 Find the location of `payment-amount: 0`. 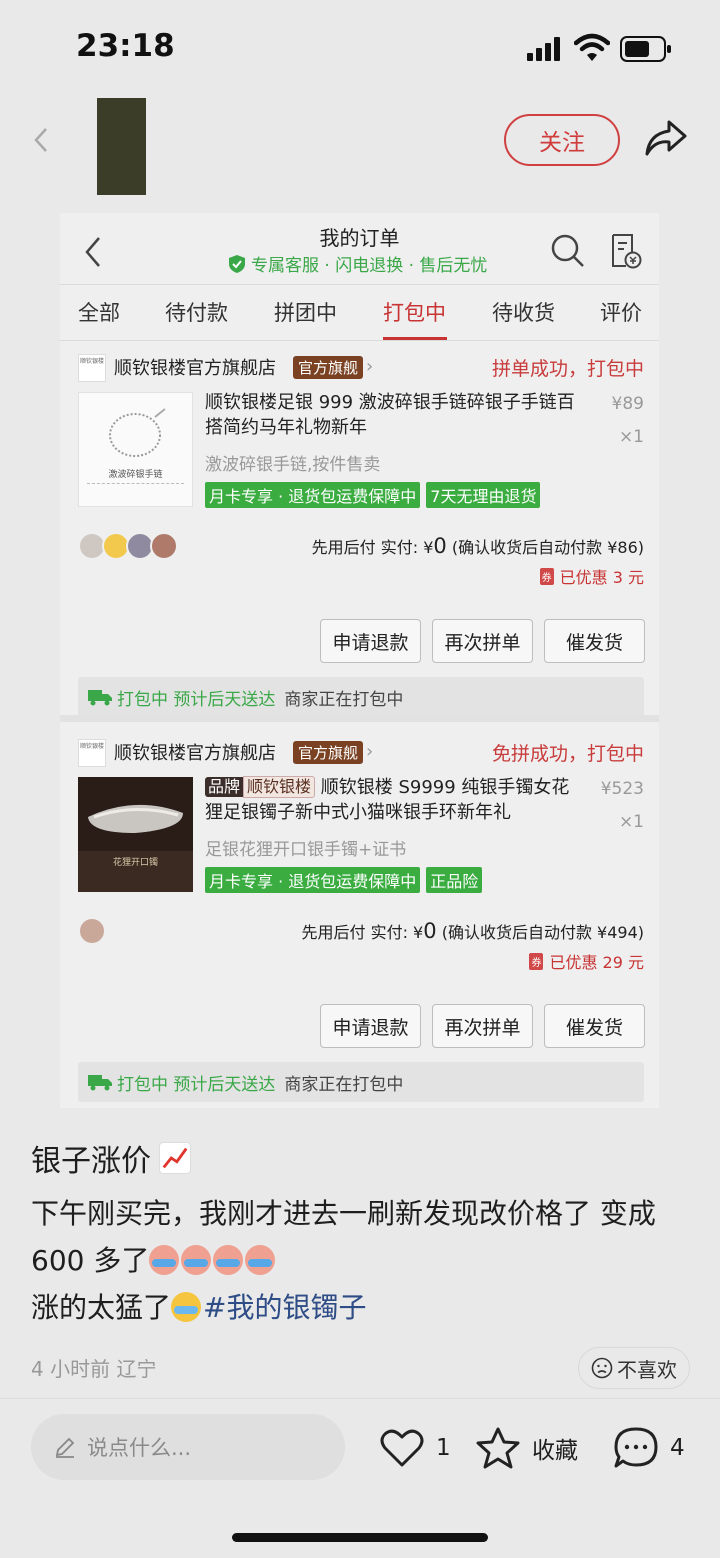

payment-amount: 0 is located at coordinates (440, 546).